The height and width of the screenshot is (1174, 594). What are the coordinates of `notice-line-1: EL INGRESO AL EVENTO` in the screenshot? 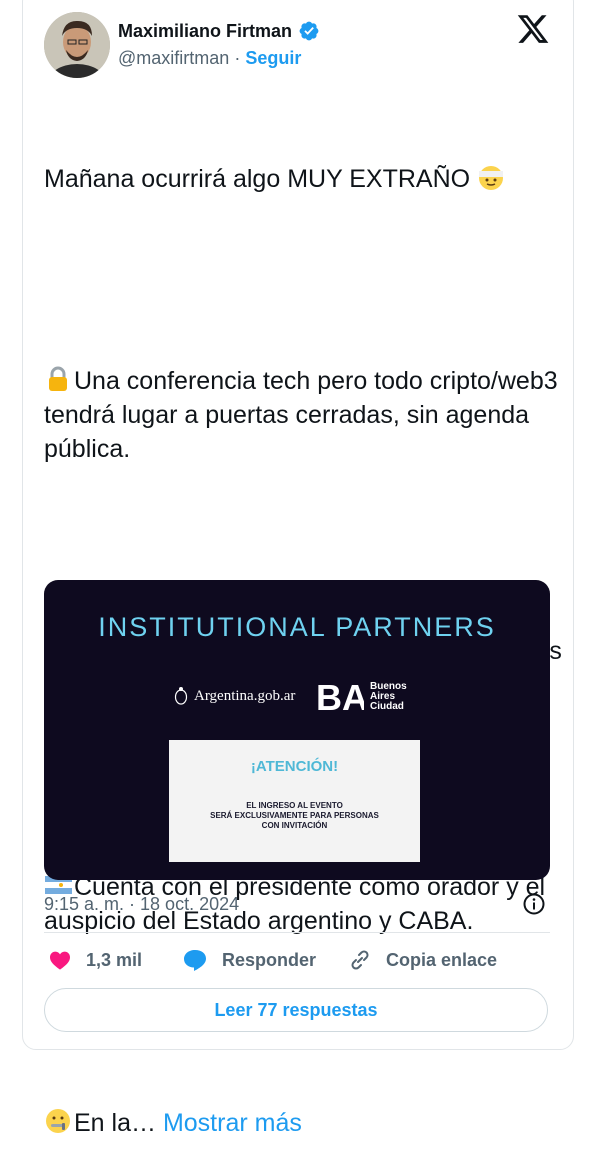 It's located at (294, 805).